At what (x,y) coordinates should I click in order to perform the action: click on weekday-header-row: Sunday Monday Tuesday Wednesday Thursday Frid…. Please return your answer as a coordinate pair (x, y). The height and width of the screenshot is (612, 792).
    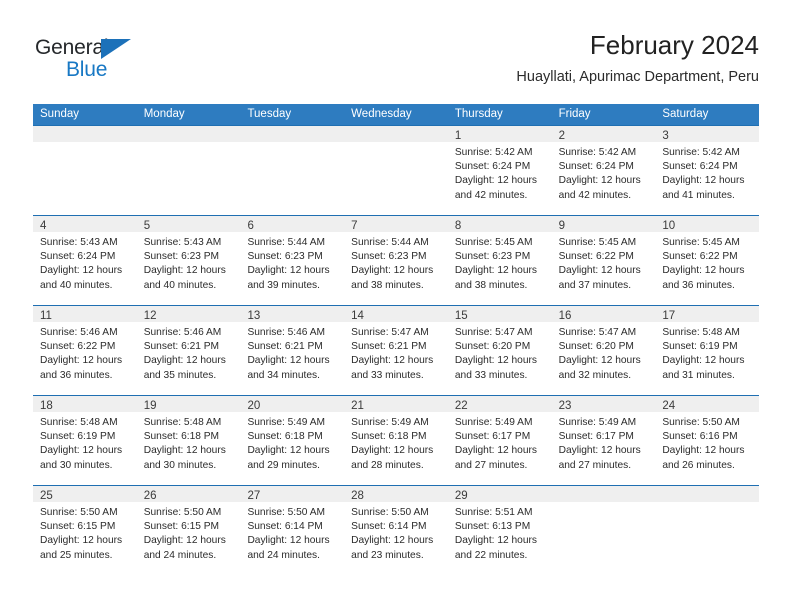
    Looking at the image, I should click on (396, 114).